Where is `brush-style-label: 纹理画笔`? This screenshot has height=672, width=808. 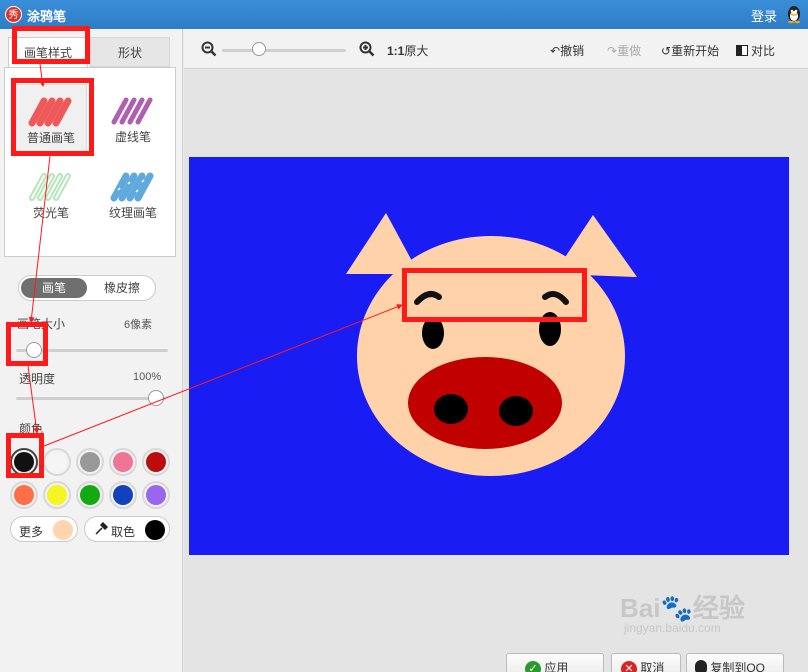 brush-style-label: 纹理画笔 is located at coordinates (132, 213).